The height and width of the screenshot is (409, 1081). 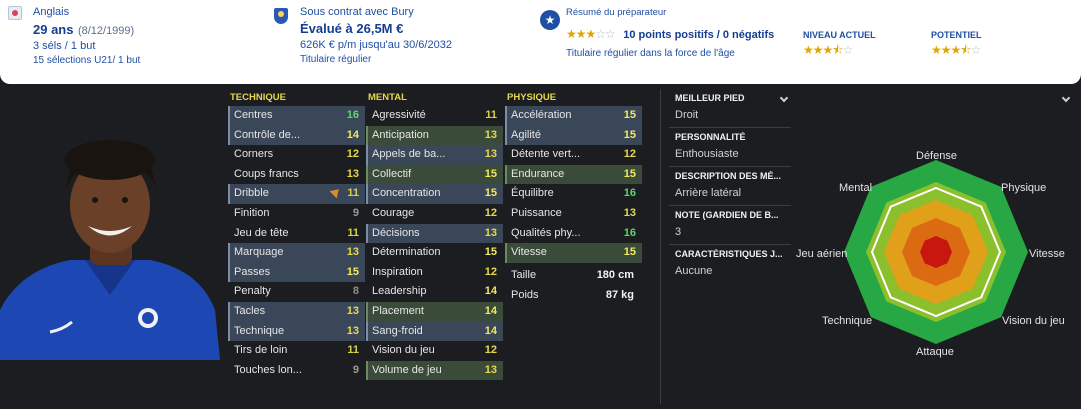 What do you see at coordinates (296, 116) in the screenshot?
I see `attr-row: Centres 16` at bounding box center [296, 116].